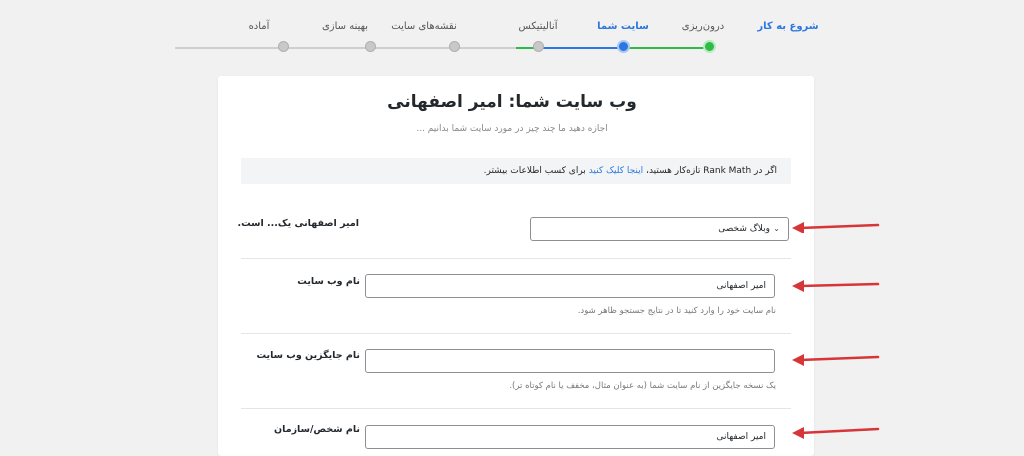  What do you see at coordinates (570, 286) in the screenshot?
I see `site-name-input` at bounding box center [570, 286].